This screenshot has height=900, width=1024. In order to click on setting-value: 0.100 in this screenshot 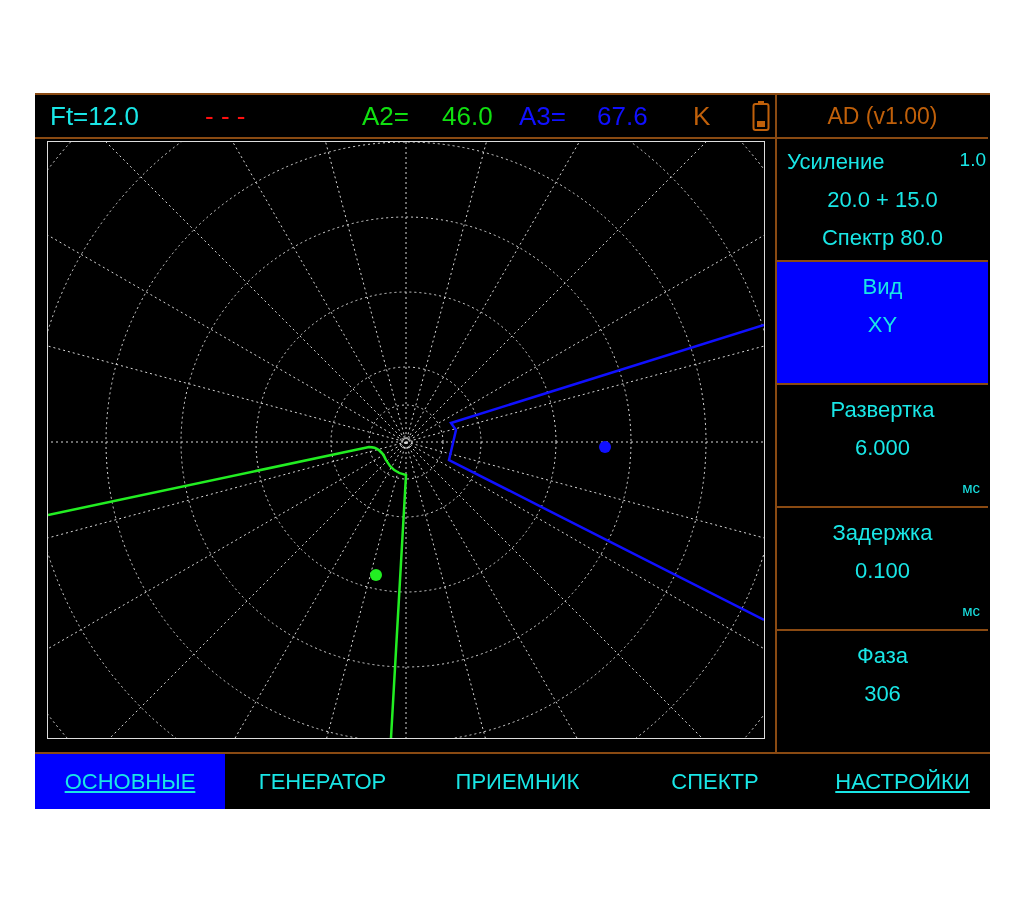, I will do `click(882, 571)`.